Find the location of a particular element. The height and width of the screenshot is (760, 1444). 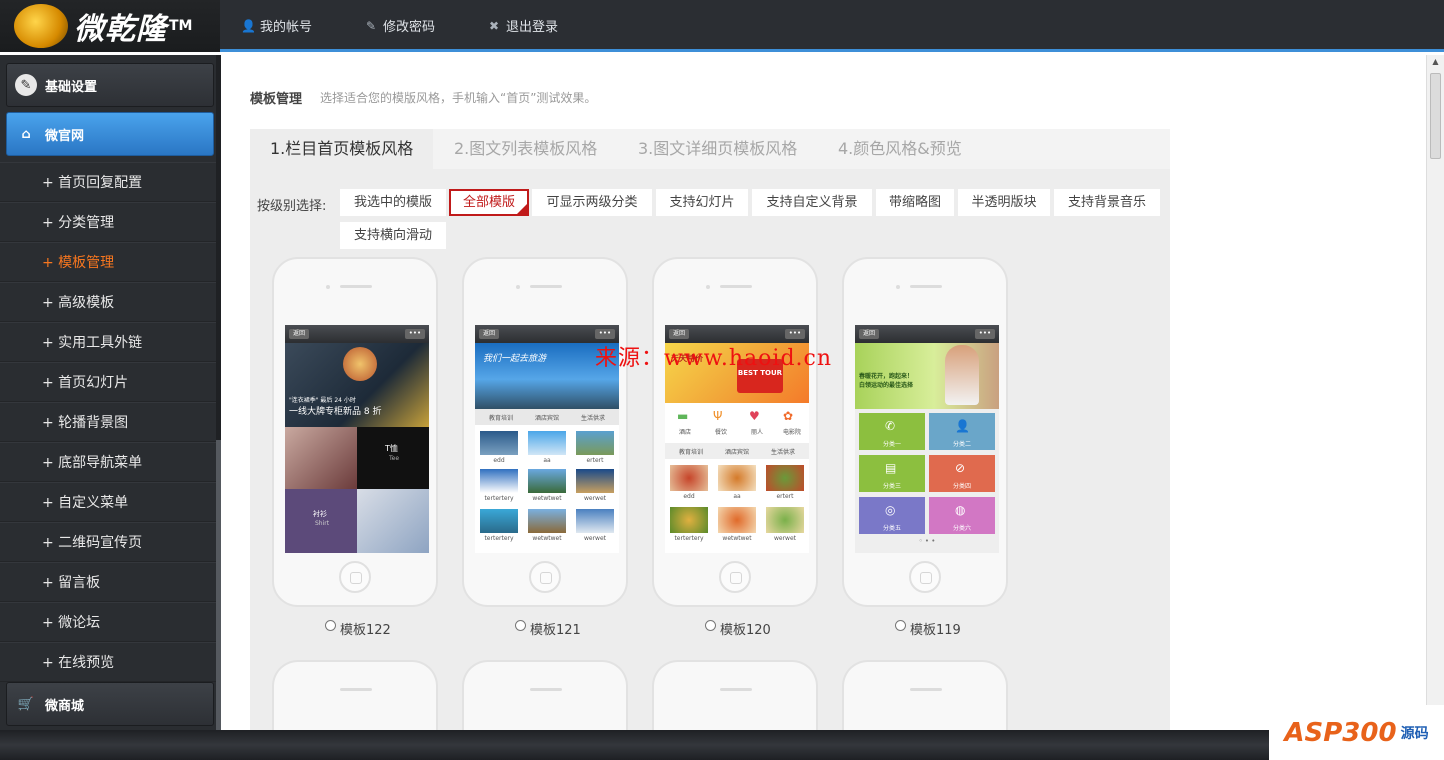

sidebar-item-online-preview: + 在线预览 is located at coordinates (108, 662).